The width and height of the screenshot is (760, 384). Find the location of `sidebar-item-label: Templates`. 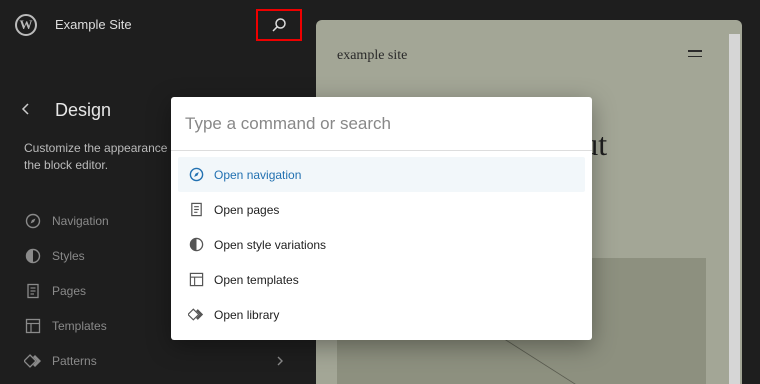

sidebar-item-label: Templates is located at coordinates (79, 325).